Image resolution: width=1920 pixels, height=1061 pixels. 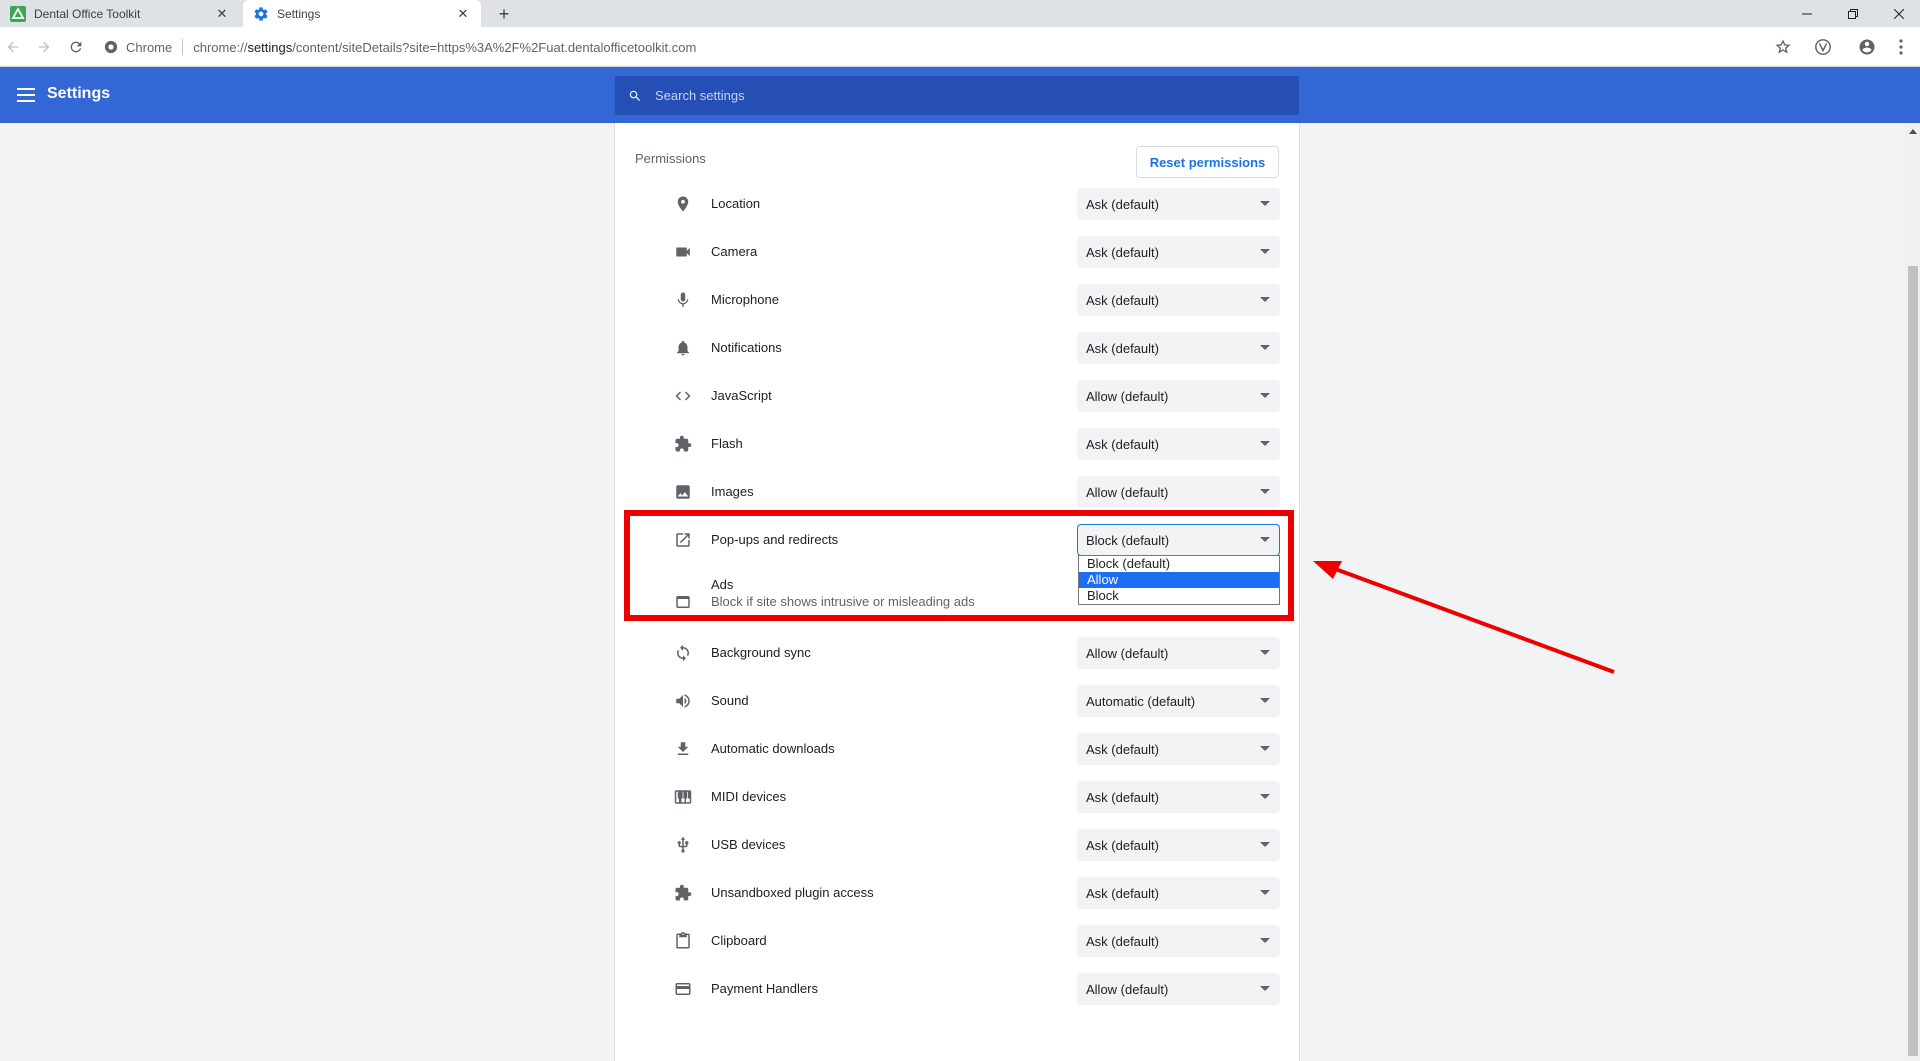 What do you see at coordinates (1178, 845) in the screenshot?
I see `usb-devices-select: Ask (default)` at bounding box center [1178, 845].